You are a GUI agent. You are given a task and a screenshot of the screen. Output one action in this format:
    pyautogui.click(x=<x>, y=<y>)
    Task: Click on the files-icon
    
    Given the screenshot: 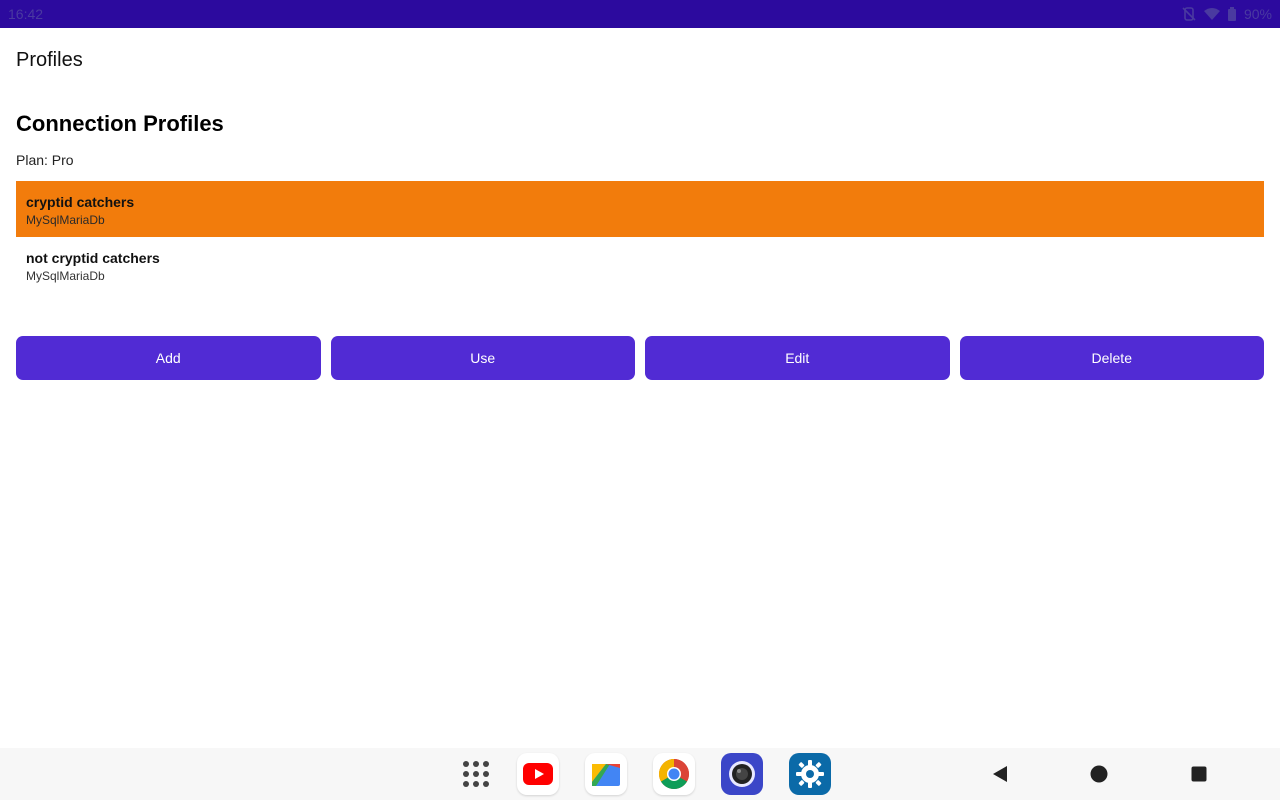 What is the action you would take?
    pyautogui.click(x=606, y=774)
    